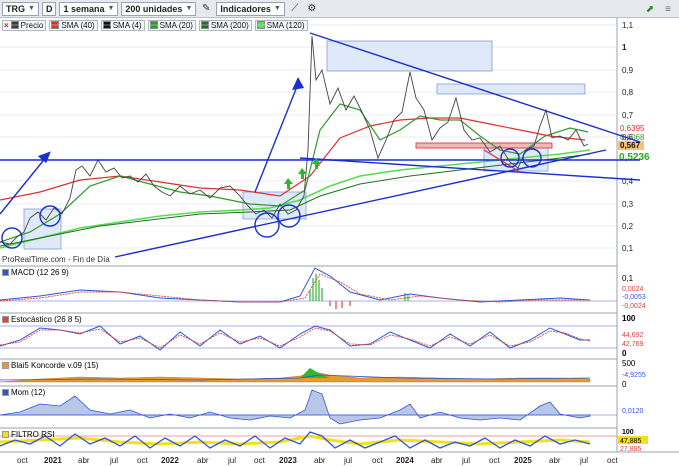  I want to click on stoch-tick: 100, so click(629, 318).